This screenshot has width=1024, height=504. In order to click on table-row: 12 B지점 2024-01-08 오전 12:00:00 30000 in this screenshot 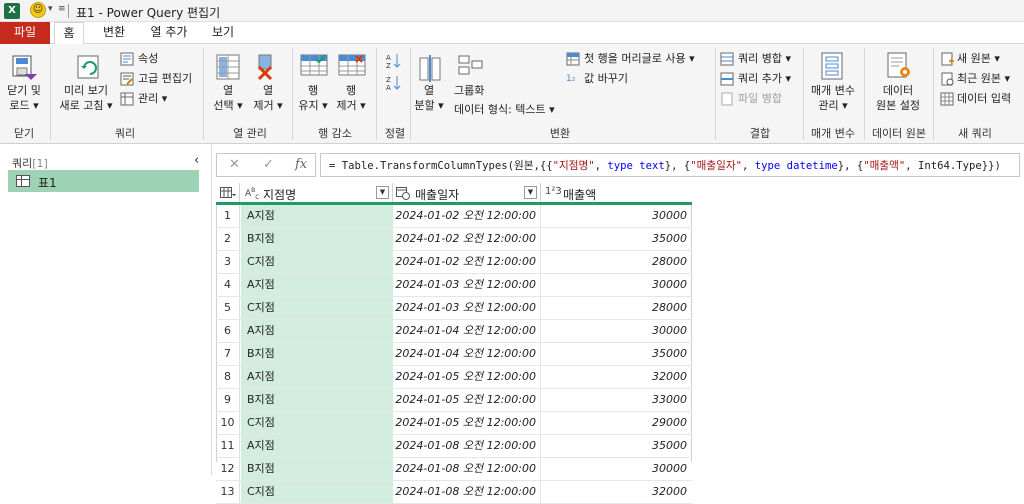, I will do `click(454, 469)`.